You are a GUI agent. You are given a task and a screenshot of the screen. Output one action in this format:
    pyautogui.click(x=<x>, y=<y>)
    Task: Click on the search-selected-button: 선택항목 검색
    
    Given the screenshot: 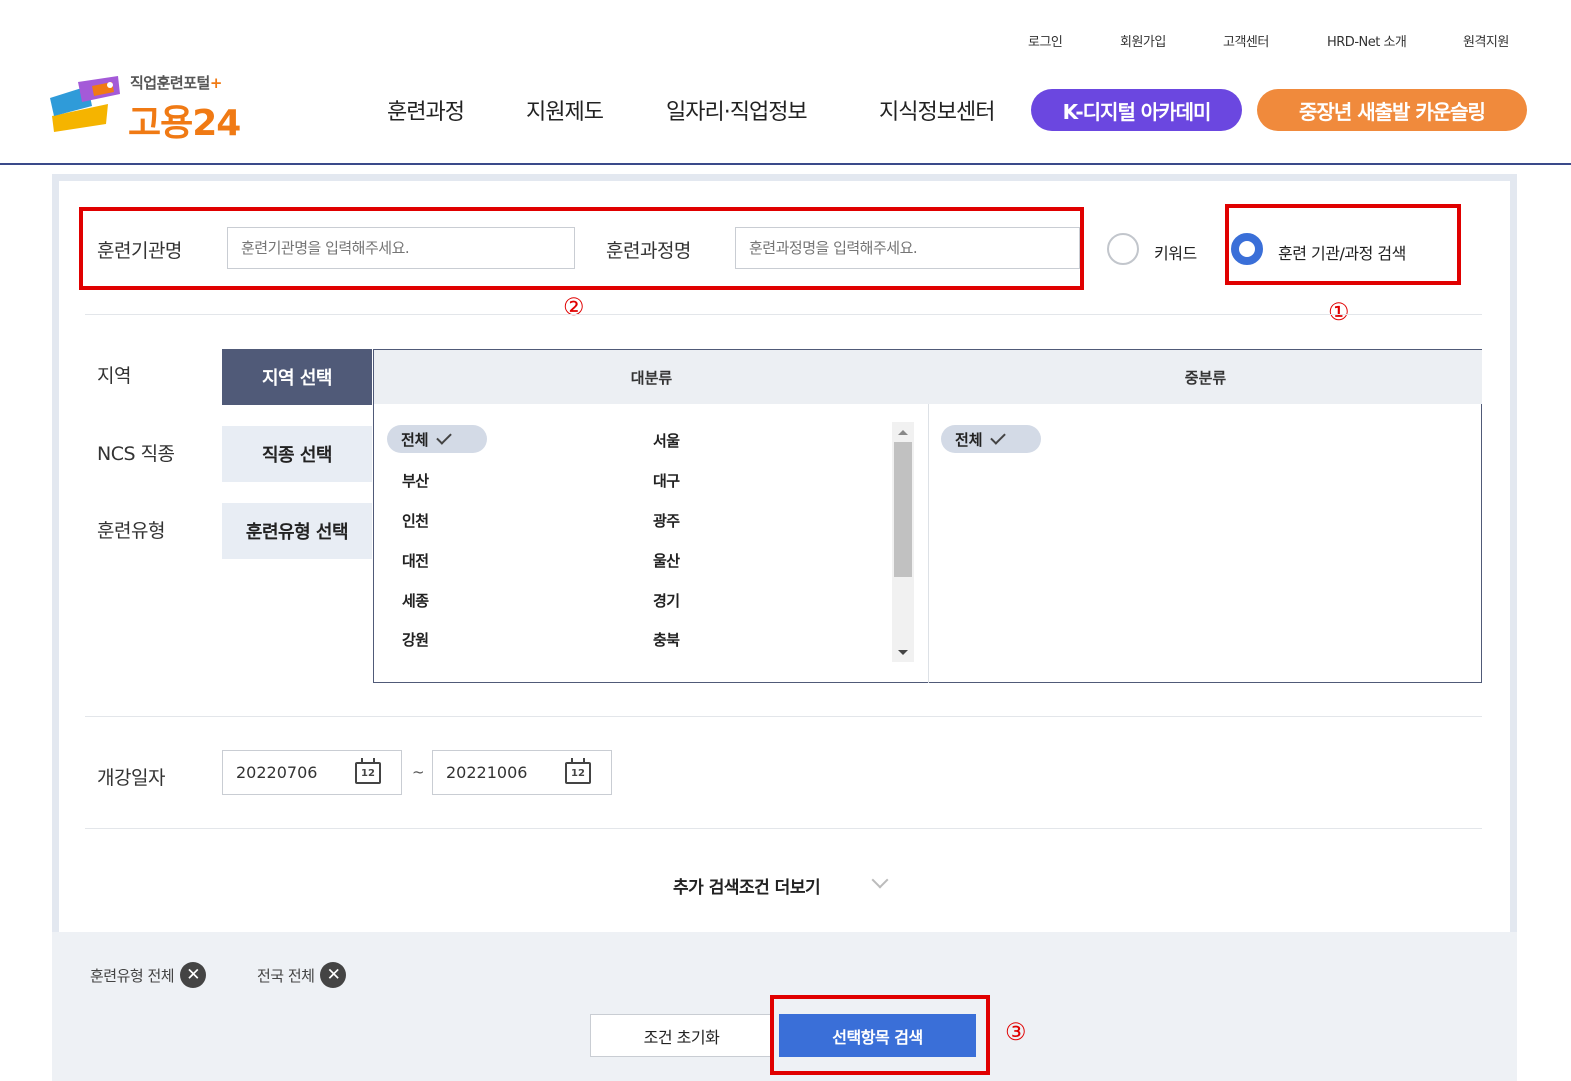 What is the action you would take?
    pyautogui.click(x=877, y=1035)
    